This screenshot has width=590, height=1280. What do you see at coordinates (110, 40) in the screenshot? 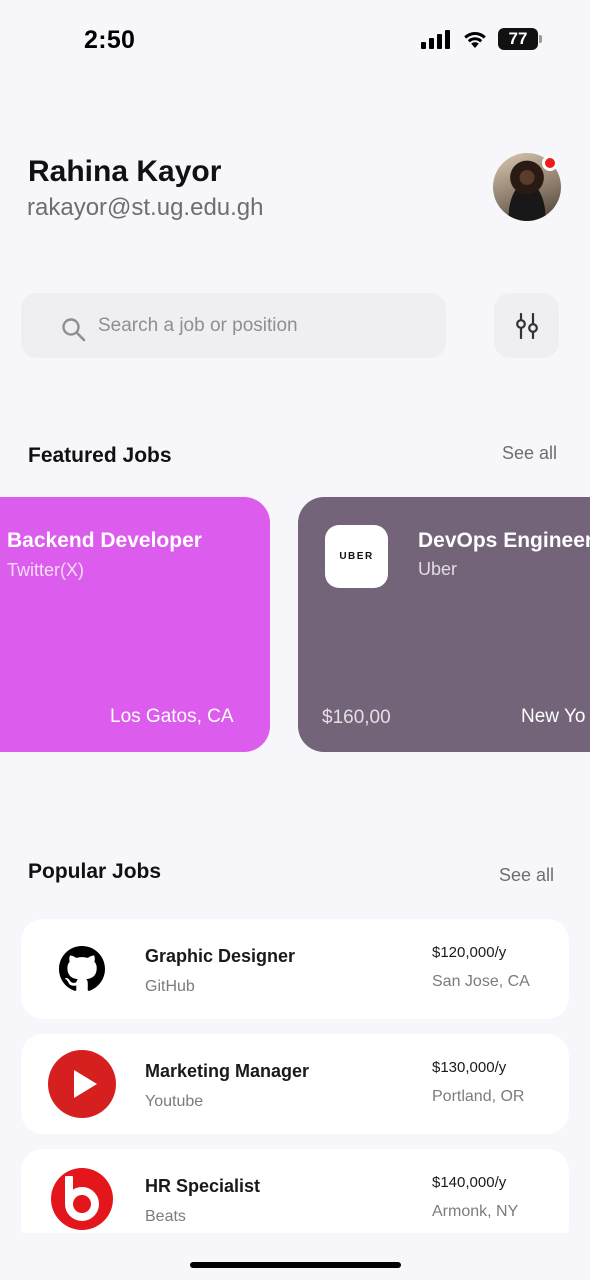
I see `status-time: 2:50` at bounding box center [110, 40].